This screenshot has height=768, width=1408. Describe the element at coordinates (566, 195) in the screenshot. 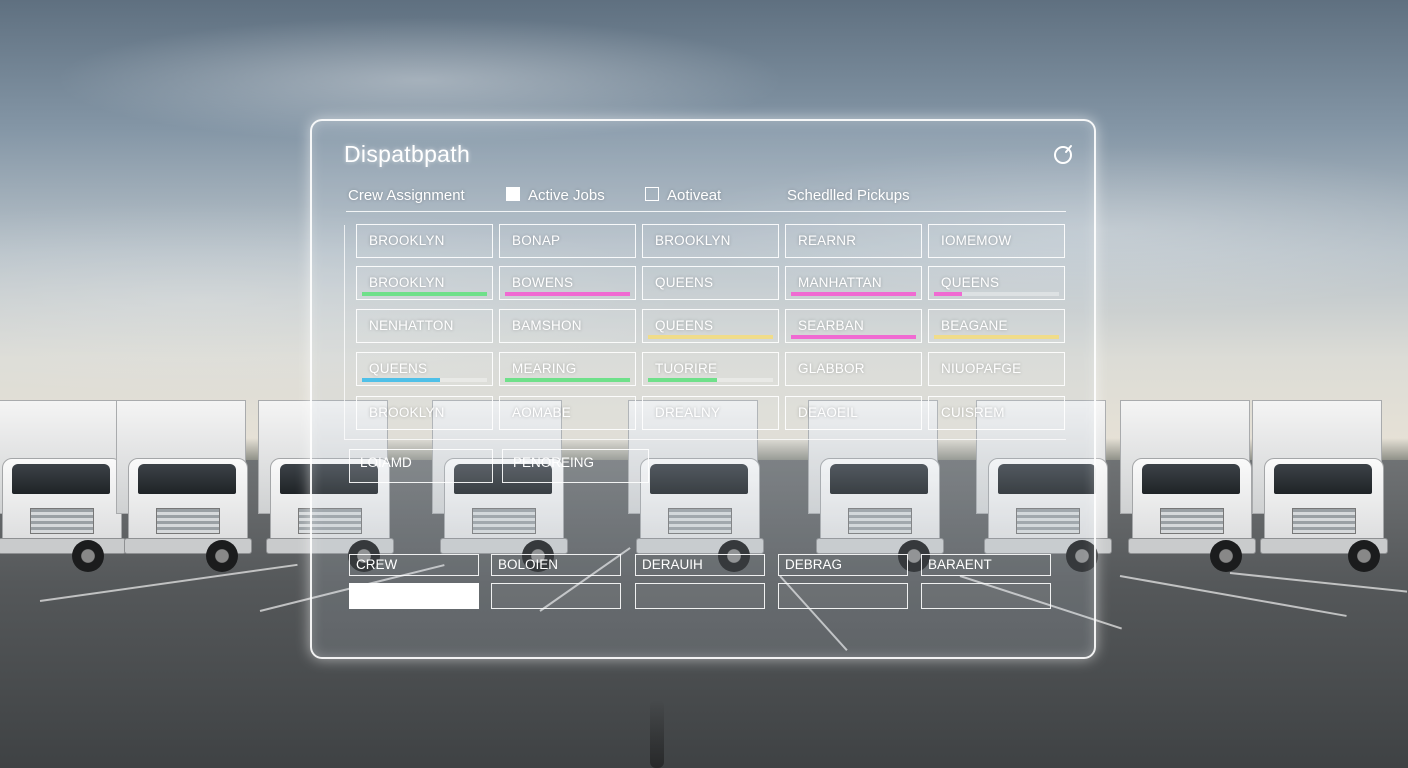

I see `tab-label: Active Jobs` at that location.